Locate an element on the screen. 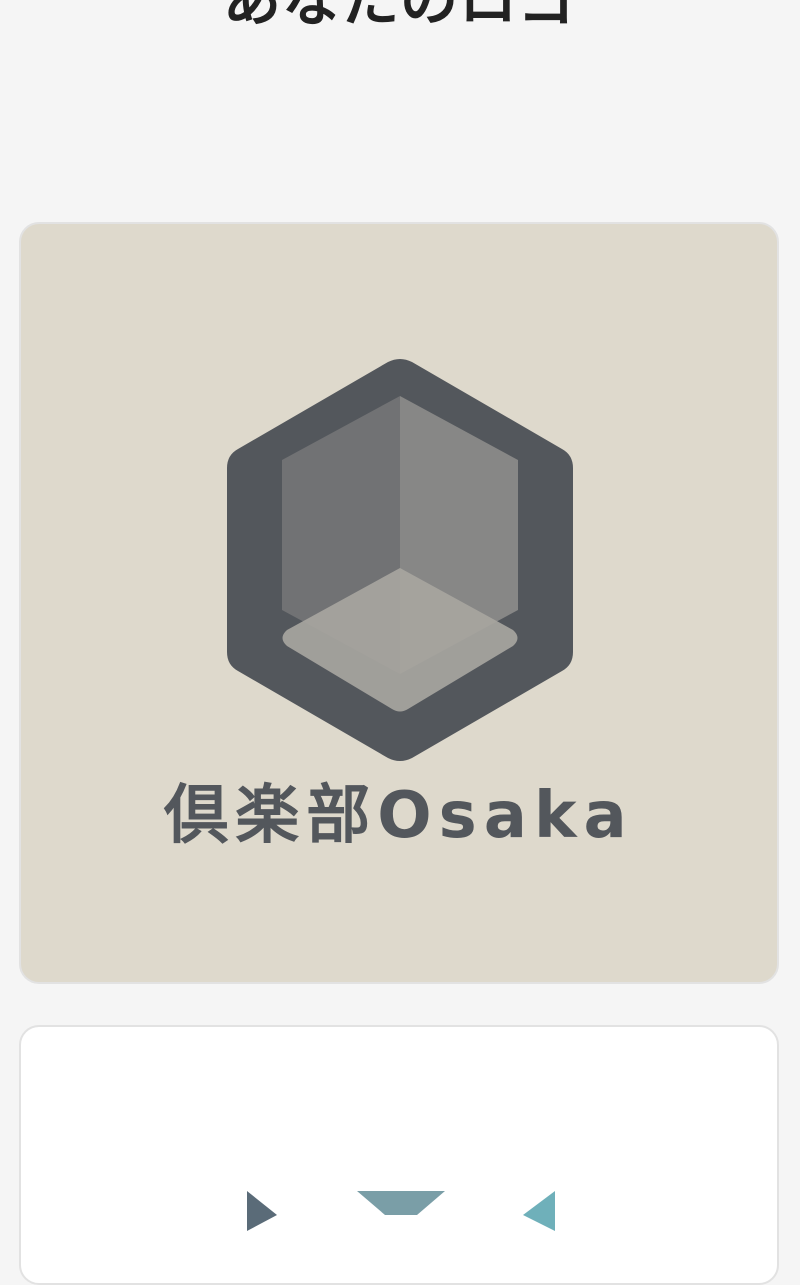 The image size is (800, 1285). logo-wordmark: 倶楽部Osaka is located at coordinates (399, 816).